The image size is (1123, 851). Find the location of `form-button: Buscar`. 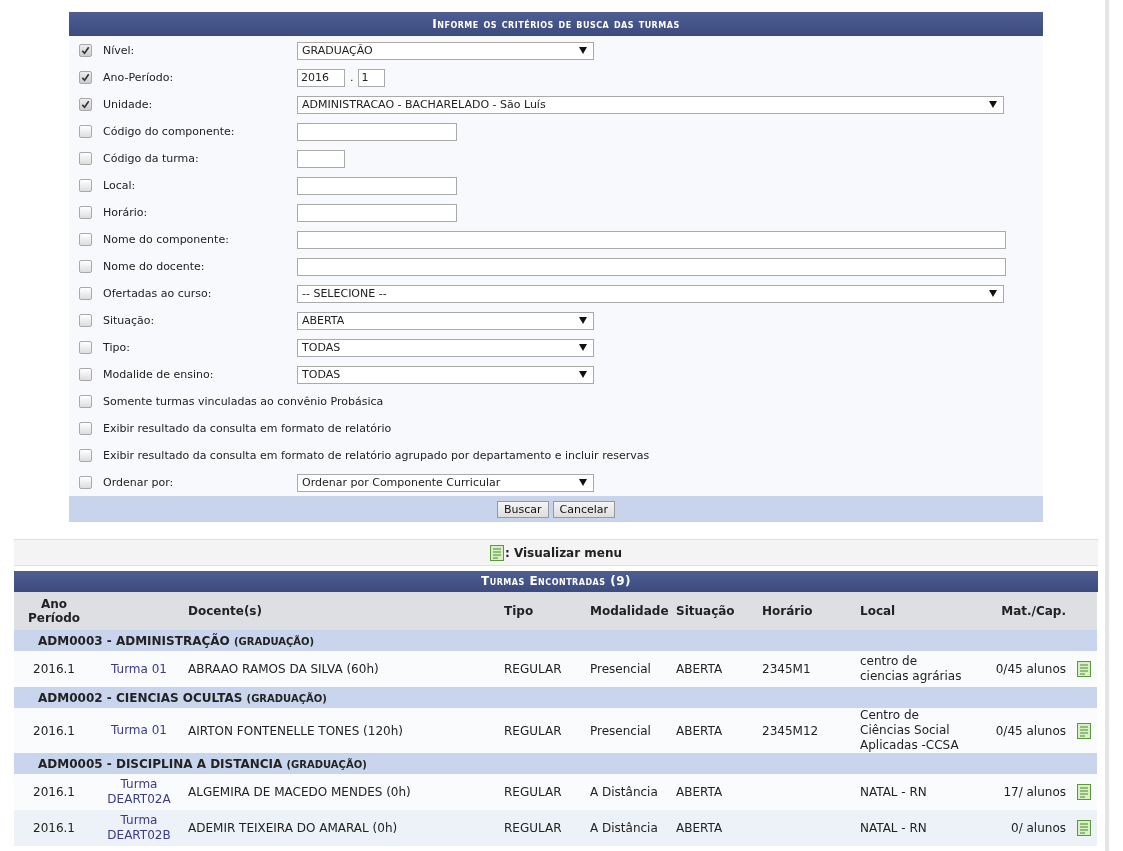

form-button: Buscar is located at coordinates (522, 509).